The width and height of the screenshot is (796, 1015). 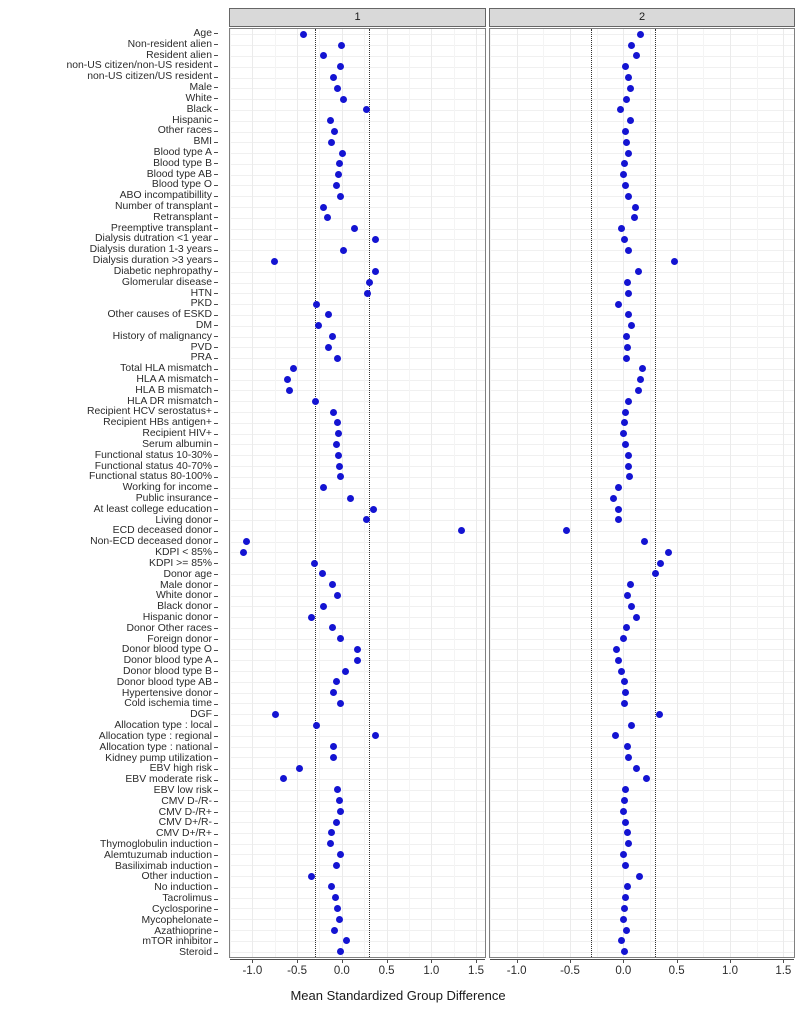 What do you see at coordinates (298, 493) in the screenshot?
I see `vertical-gridline` at bounding box center [298, 493].